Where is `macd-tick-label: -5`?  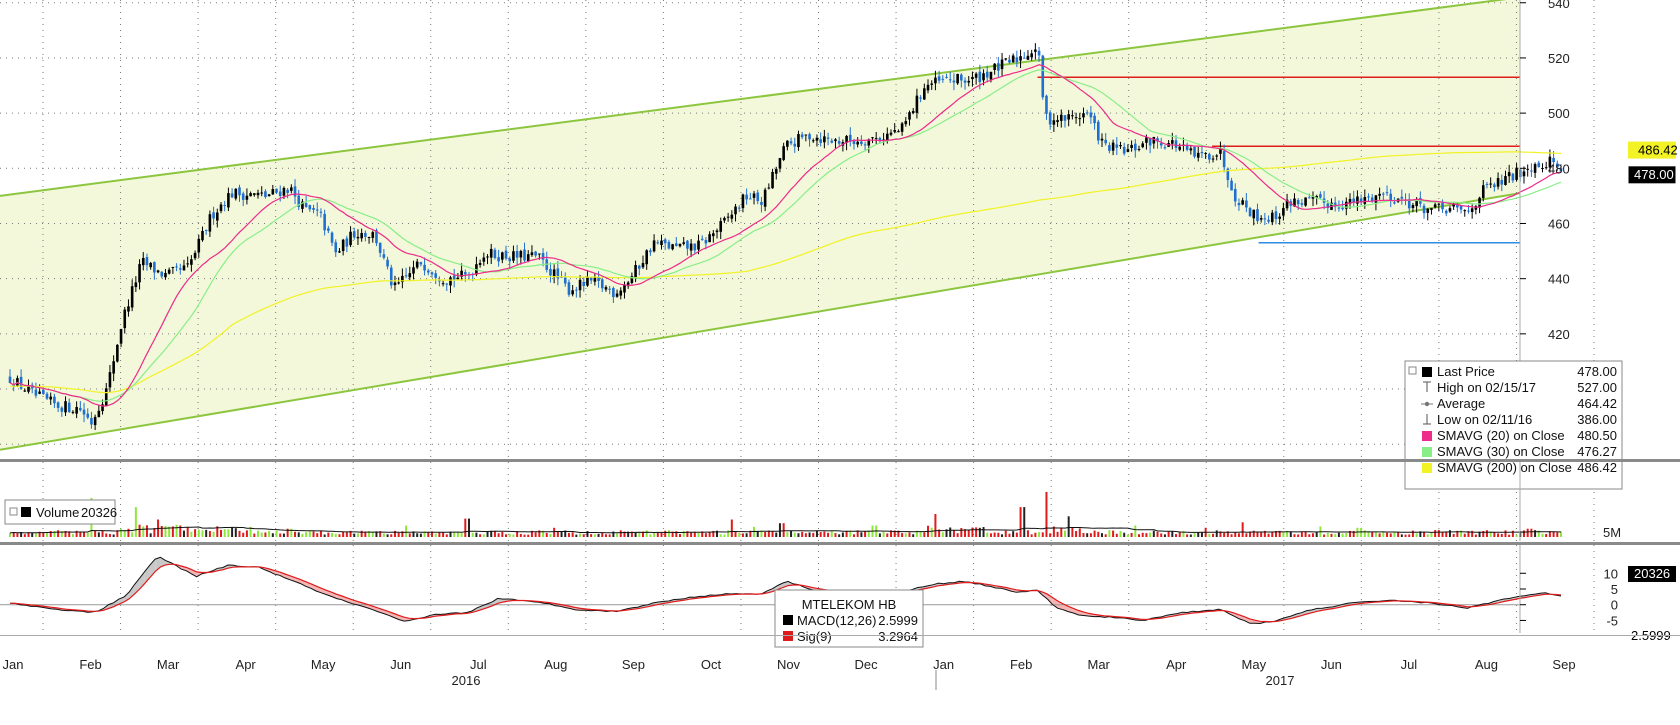 macd-tick-label: -5 is located at coordinates (1612, 620).